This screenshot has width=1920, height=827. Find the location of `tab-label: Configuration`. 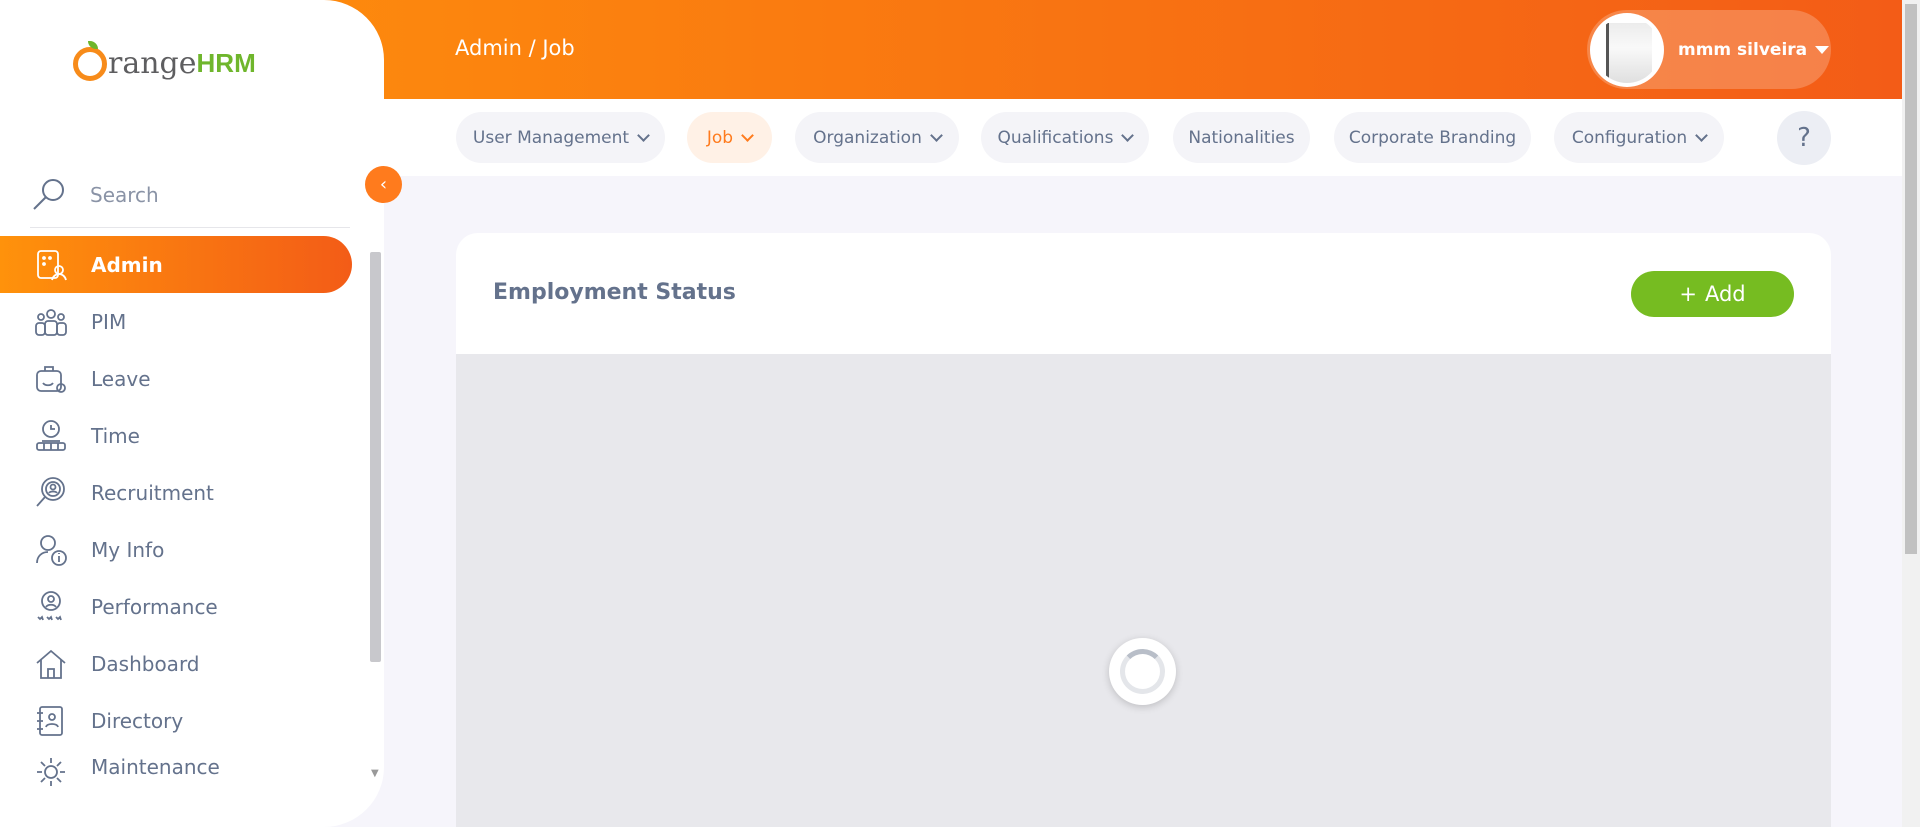

tab-label: Configuration is located at coordinates (1629, 137).